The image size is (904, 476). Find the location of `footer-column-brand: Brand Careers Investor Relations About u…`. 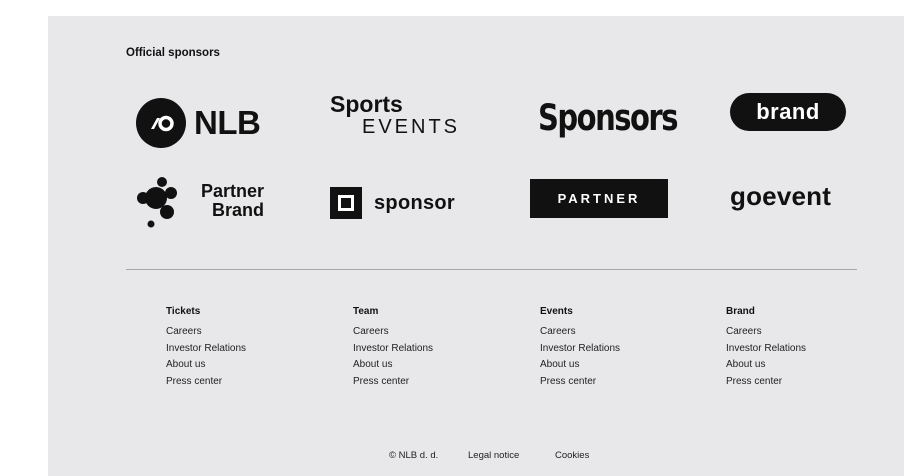

footer-column-brand: Brand Careers Investor Relations About u… is located at coordinates (801, 348).